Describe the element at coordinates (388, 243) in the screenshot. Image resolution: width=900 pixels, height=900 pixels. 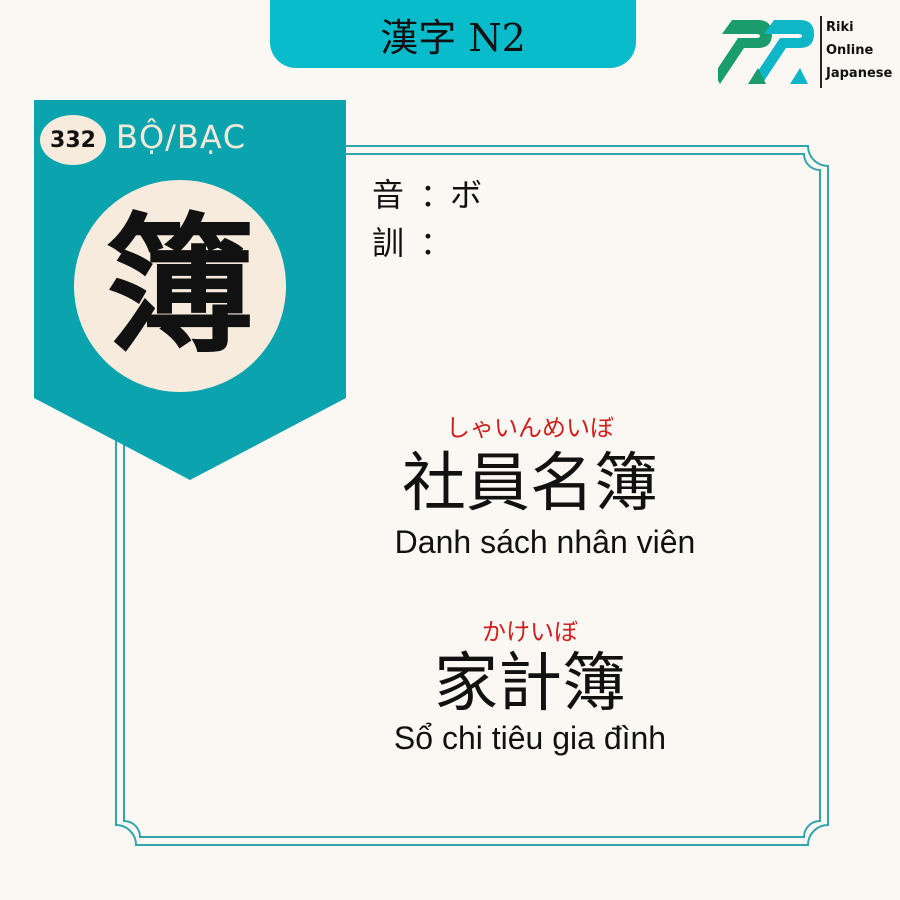
I see `kun-label: 訓` at that location.